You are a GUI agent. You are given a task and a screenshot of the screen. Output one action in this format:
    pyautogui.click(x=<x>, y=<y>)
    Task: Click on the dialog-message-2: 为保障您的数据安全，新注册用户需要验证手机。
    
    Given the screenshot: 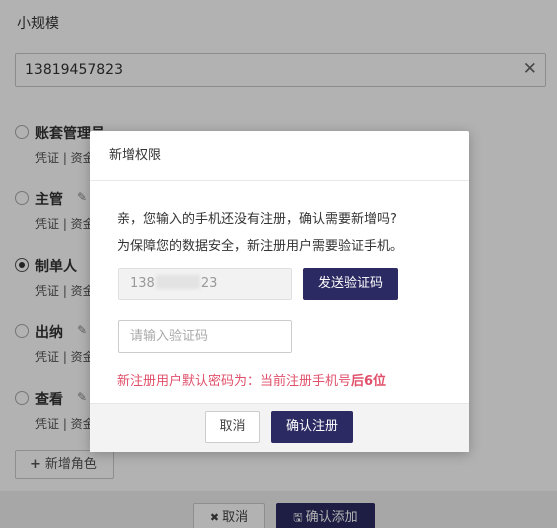 What is the action you would take?
    pyautogui.click(x=260, y=246)
    